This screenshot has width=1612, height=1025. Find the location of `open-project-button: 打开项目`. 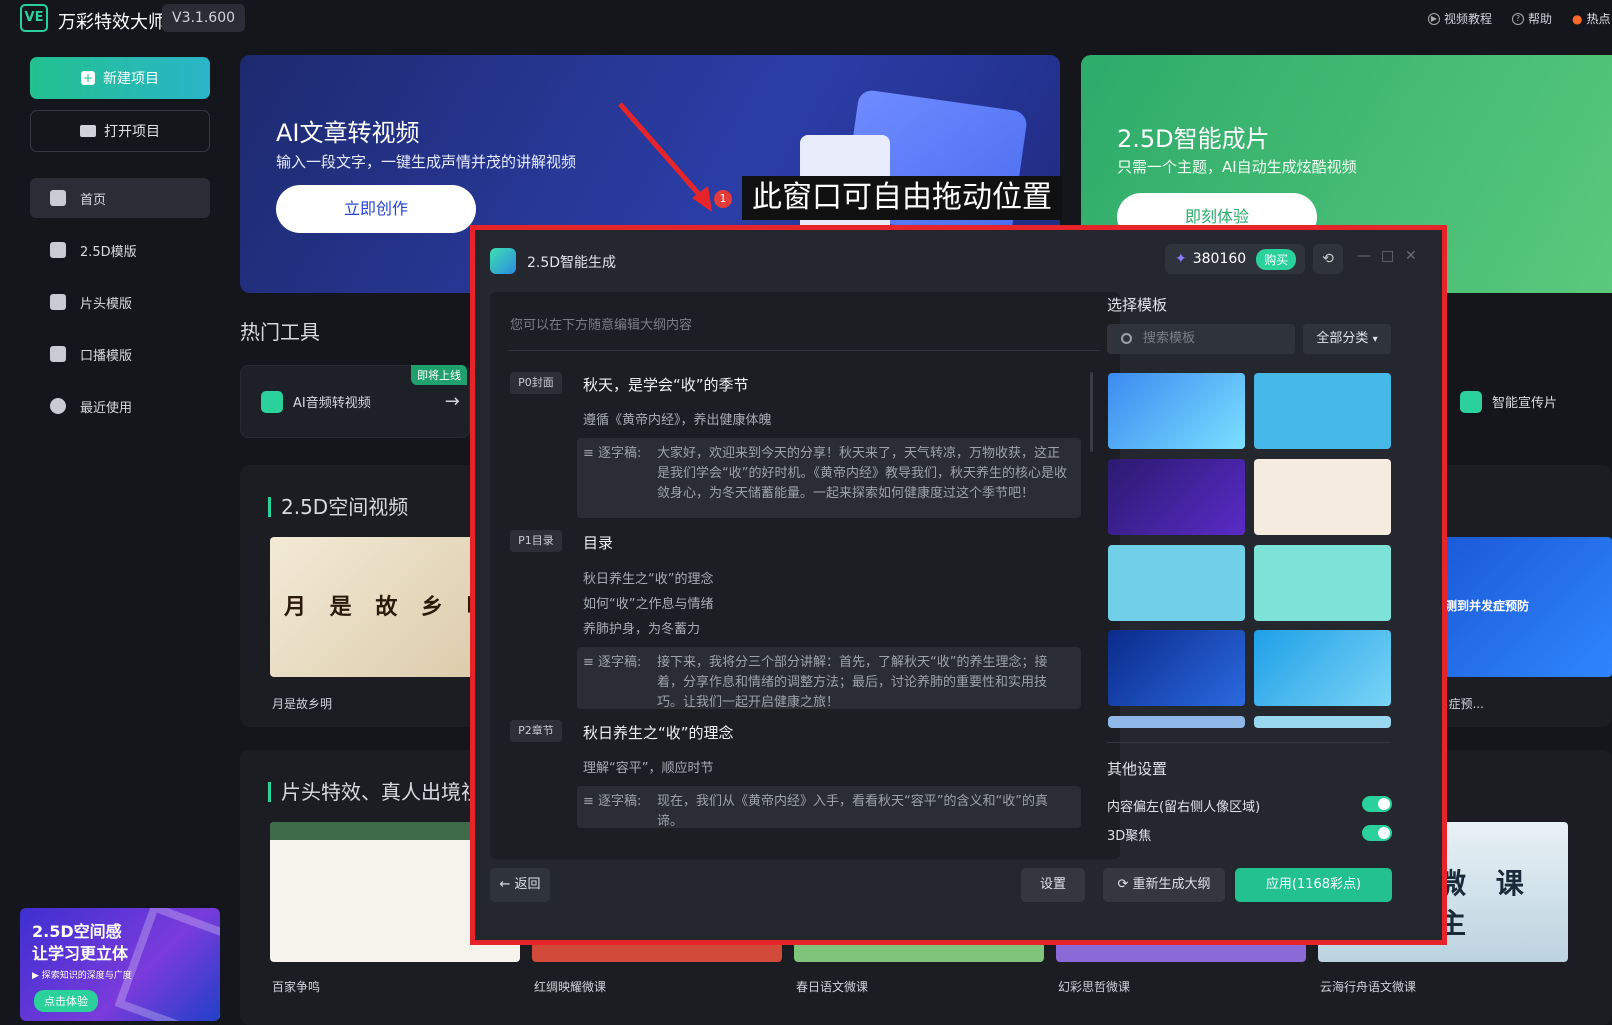

open-project-button: 打开项目 is located at coordinates (120, 131).